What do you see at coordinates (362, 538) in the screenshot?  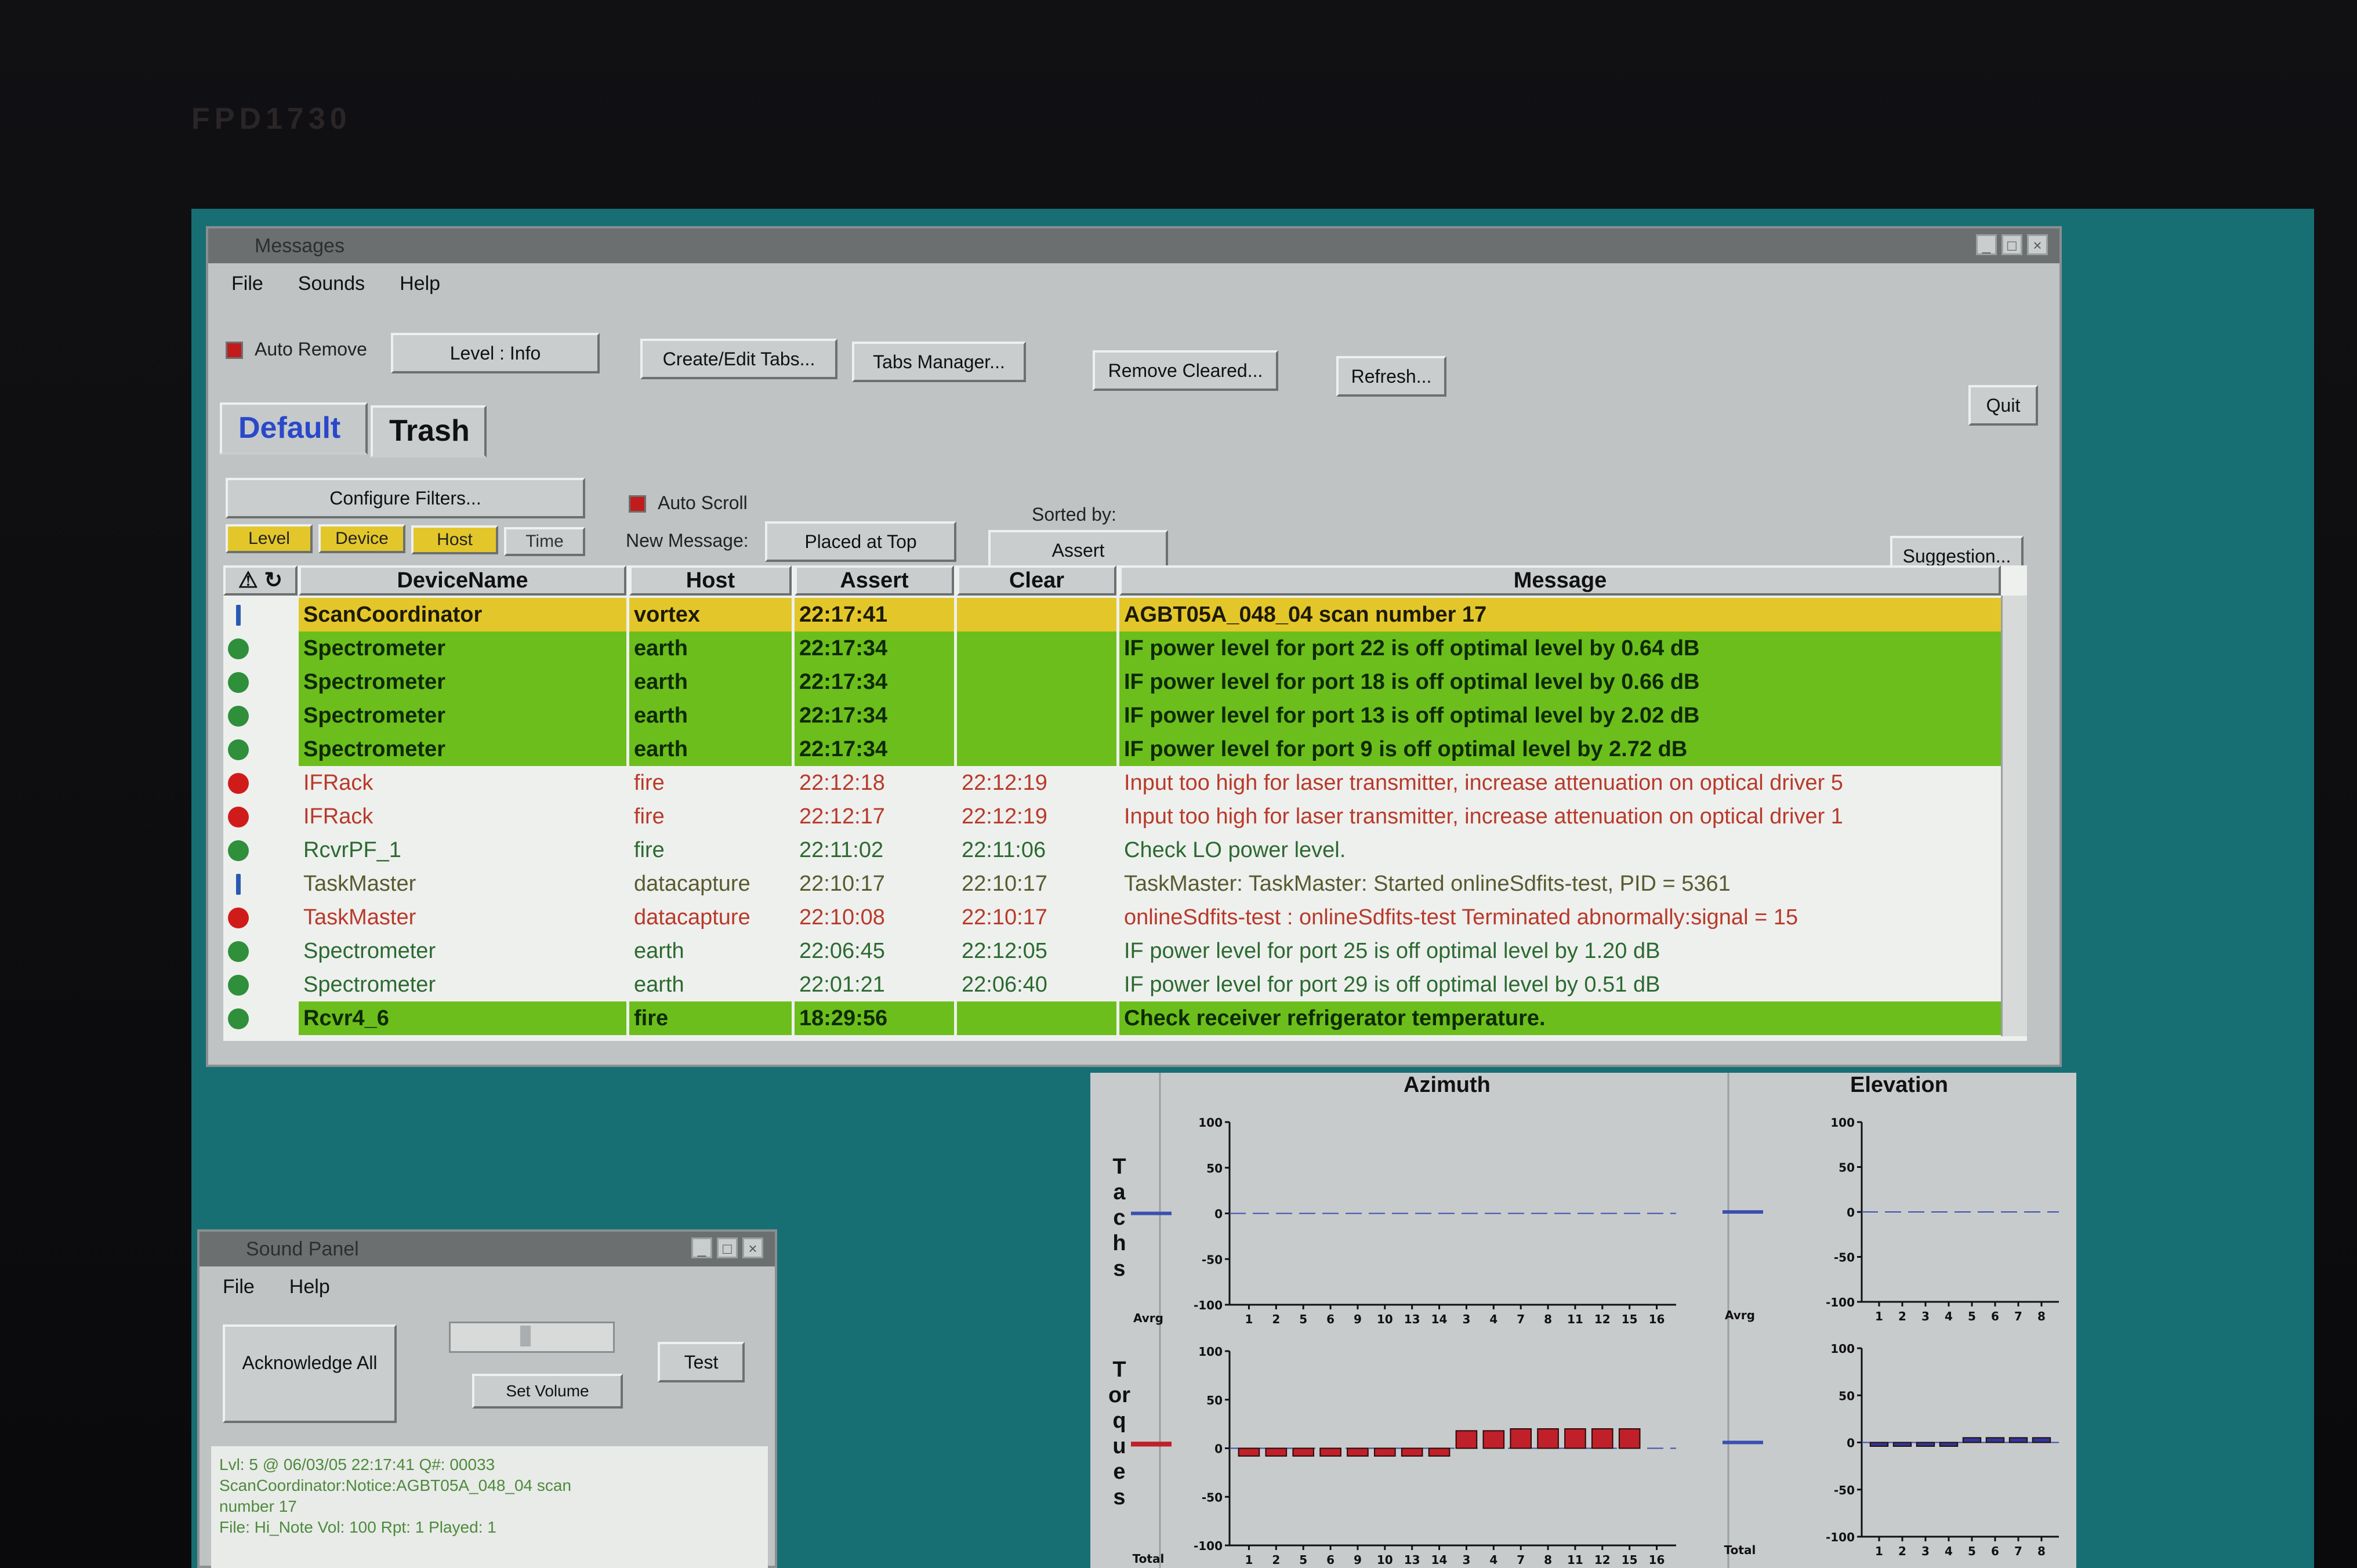 I see `filter-device-button: Device` at bounding box center [362, 538].